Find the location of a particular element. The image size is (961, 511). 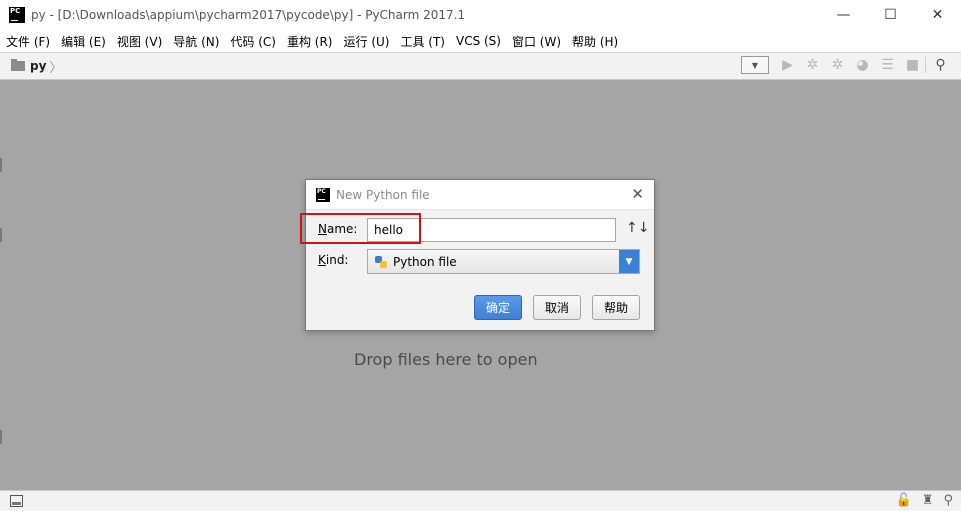

dialog-close-icon: ✕ is located at coordinates (637, 194).